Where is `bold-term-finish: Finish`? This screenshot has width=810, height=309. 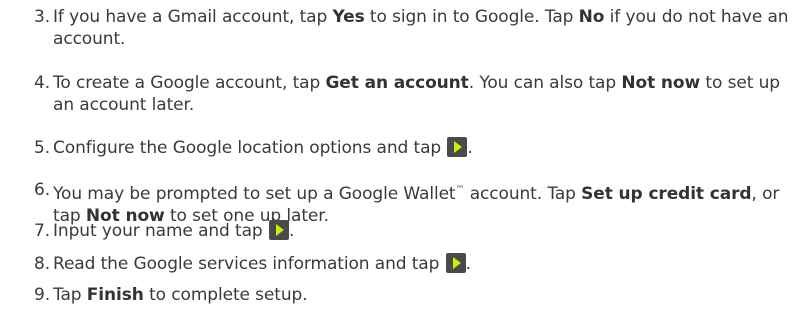 bold-term-finish: Finish is located at coordinates (115, 295).